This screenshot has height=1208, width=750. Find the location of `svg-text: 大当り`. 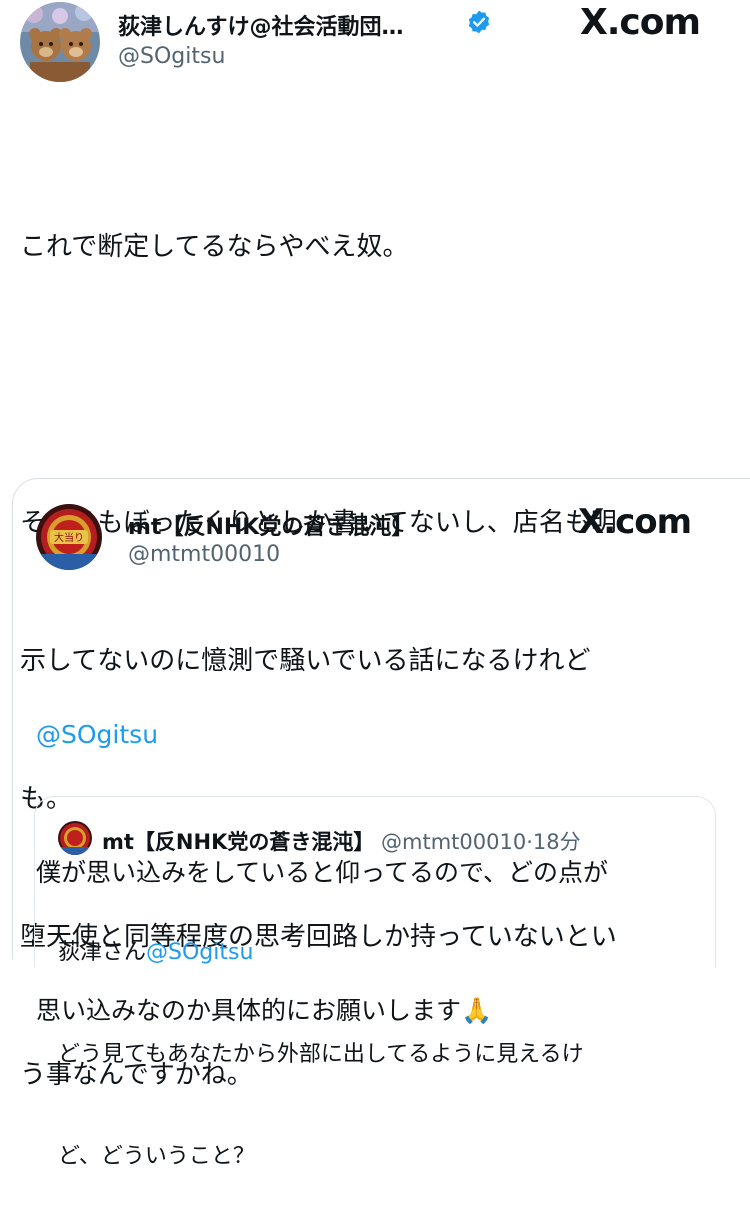

svg-text: 大当り is located at coordinates (69, 537).